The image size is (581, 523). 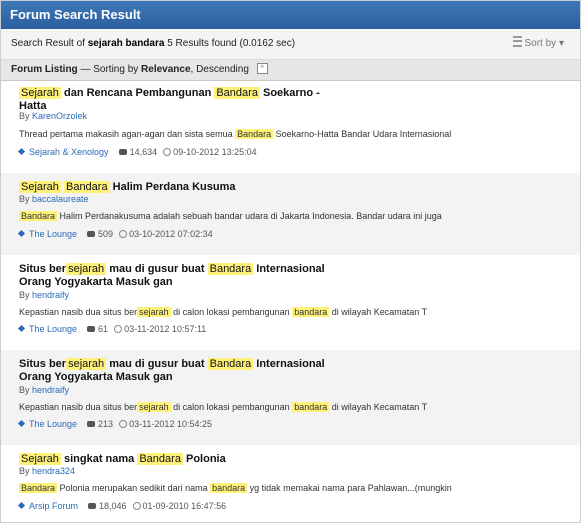 What do you see at coordinates (184, 187) in the screenshot?
I see `result-title-link: Sejarah Bandara Halim Perdana Kusuma` at bounding box center [184, 187].